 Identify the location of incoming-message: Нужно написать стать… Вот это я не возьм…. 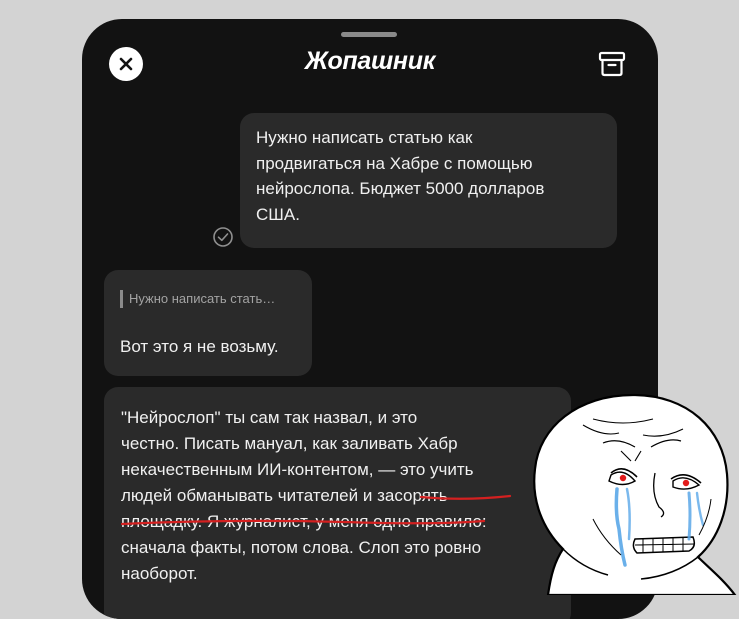
(208, 323).